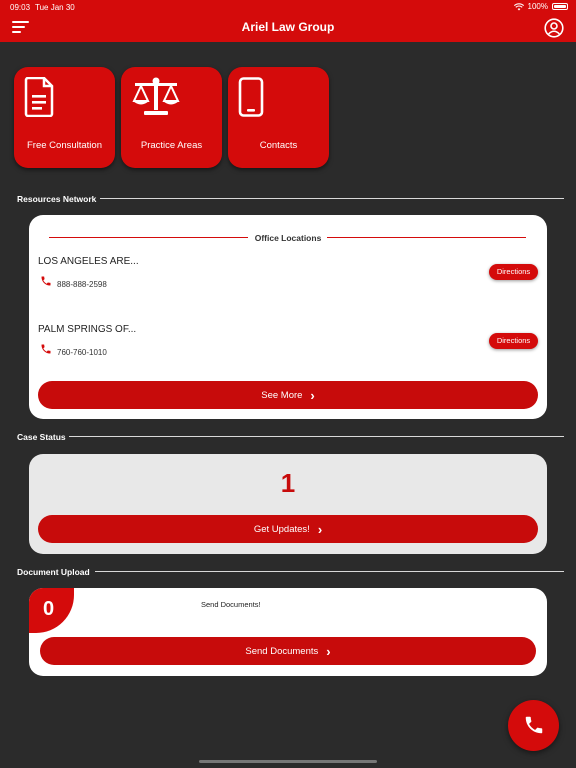 Image resolution: width=576 pixels, height=768 pixels. Describe the element at coordinates (518, 6) in the screenshot. I see `wifi-icon` at that location.